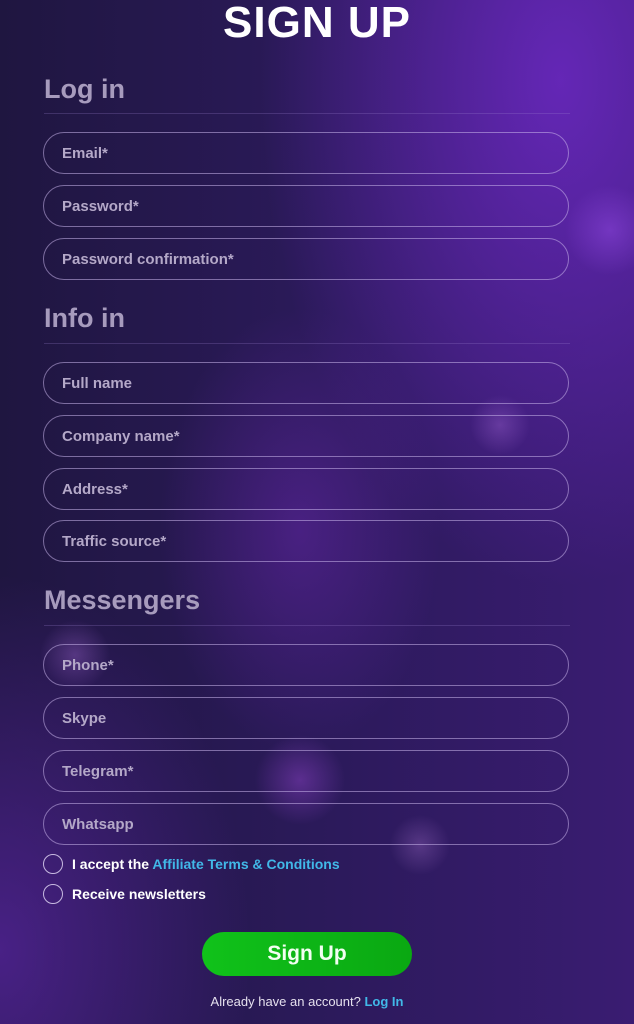 The height and width of the screenshot is (1024, 634). I want to click on newsletter-row: Receive newsletters, so click(124, 894).